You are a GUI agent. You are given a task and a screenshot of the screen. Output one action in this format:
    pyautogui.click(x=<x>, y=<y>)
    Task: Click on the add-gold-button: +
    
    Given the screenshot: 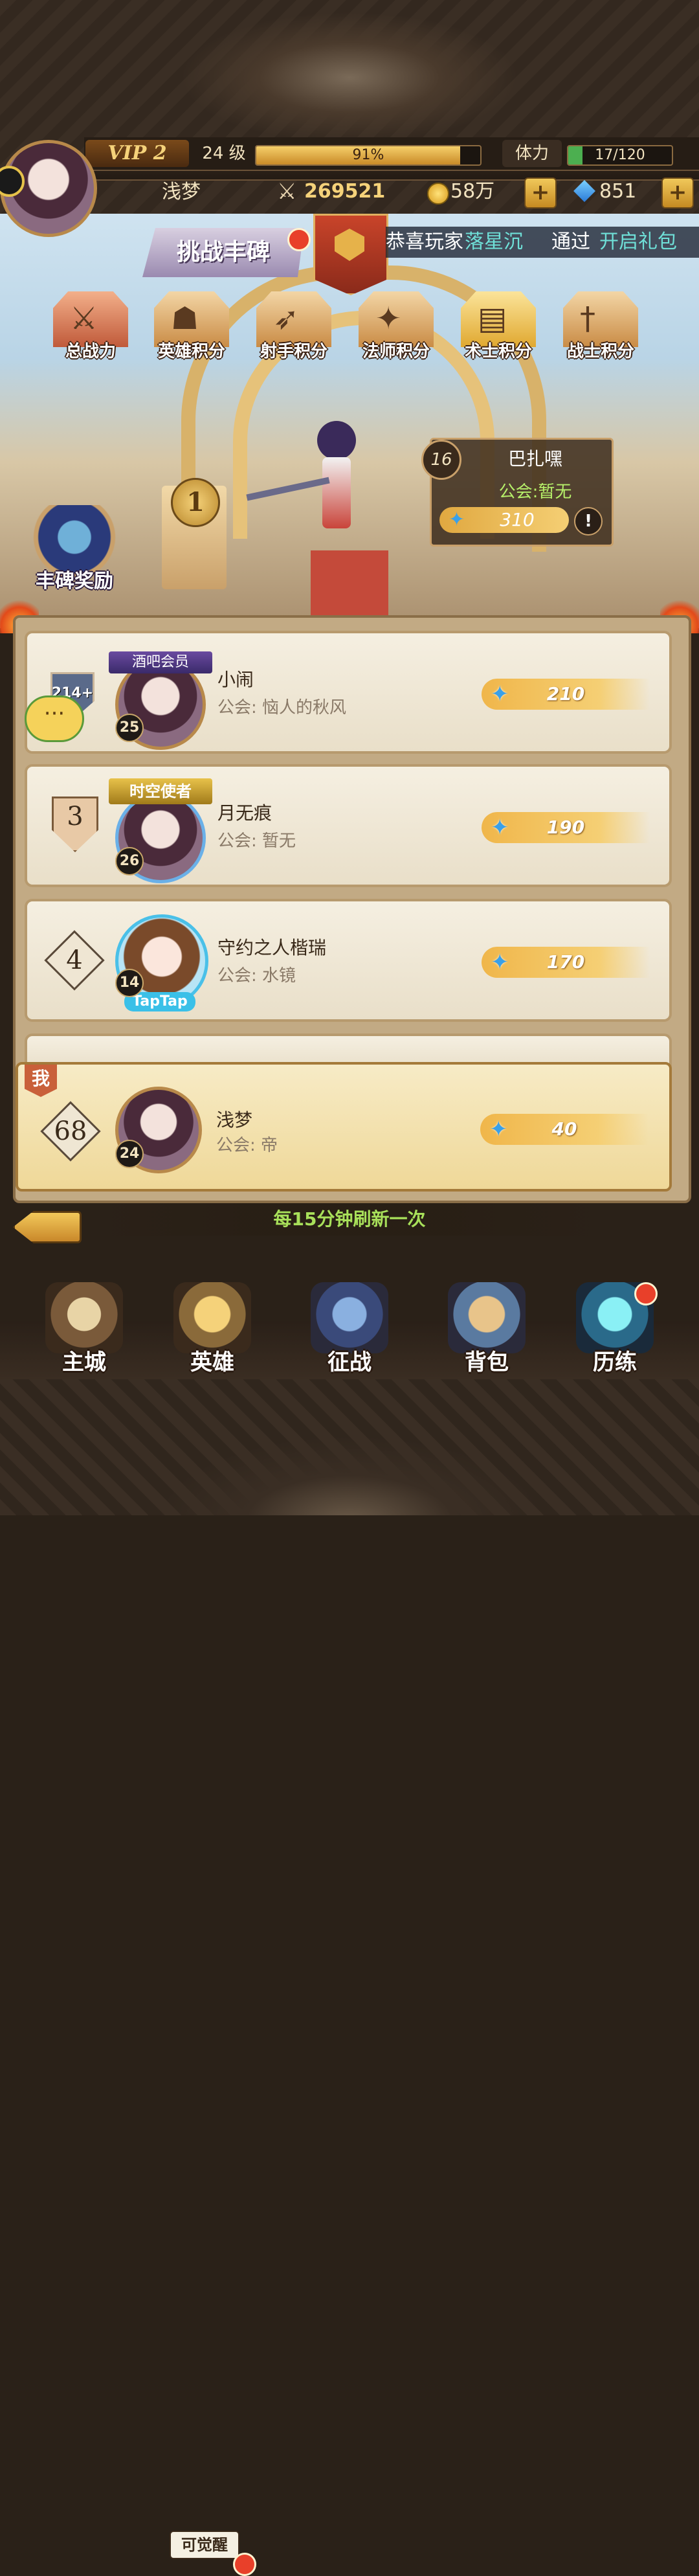 What is the action you would take?
    pyautogui.click(x=540, y=193)
    